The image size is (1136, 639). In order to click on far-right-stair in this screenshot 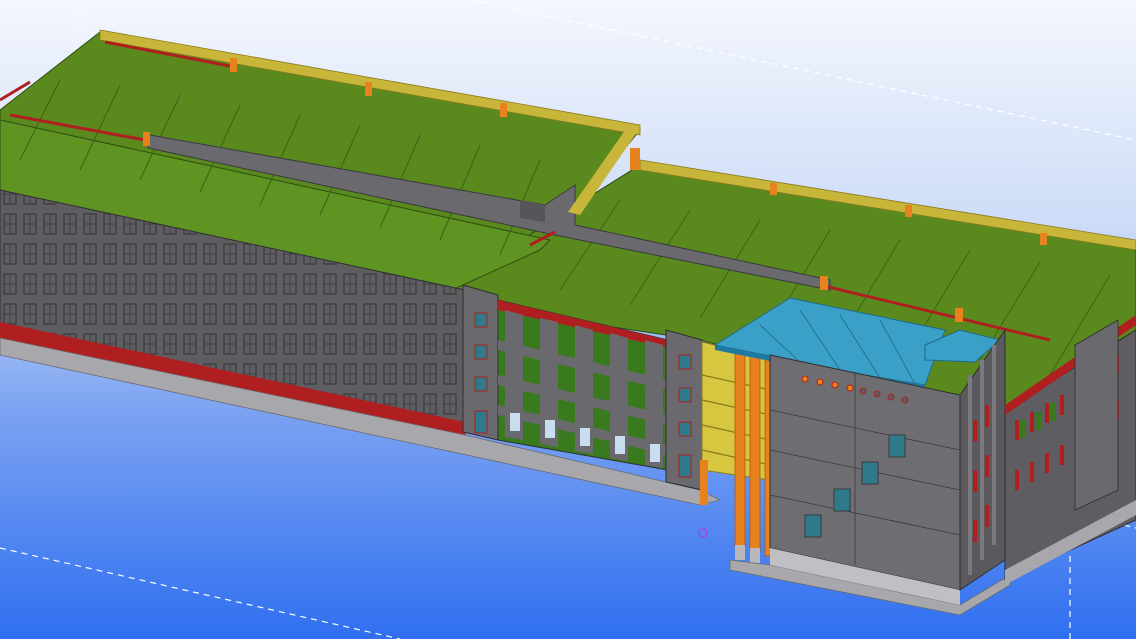, I will do `click(1096, 415)`.